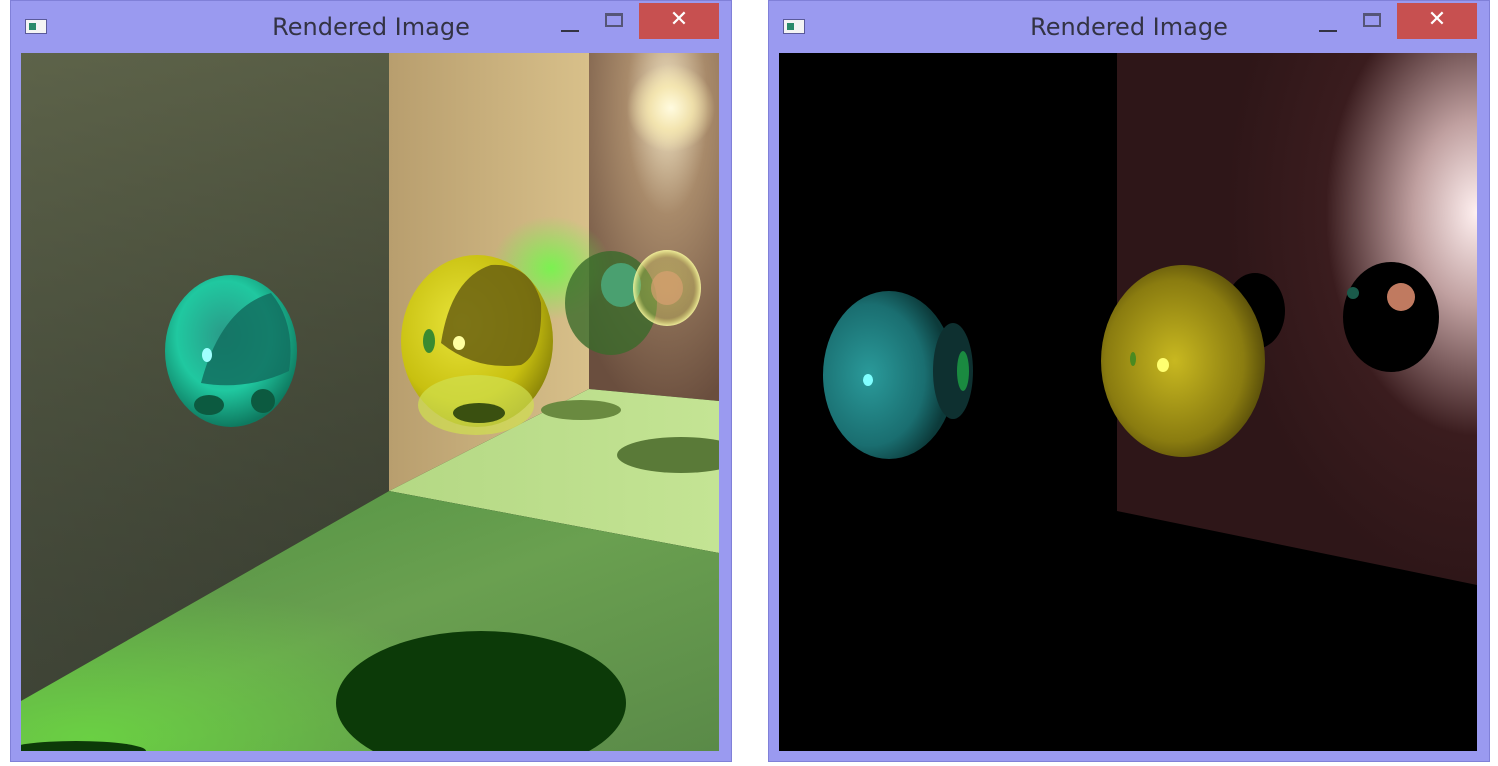  Describe the element at coordinates (429, 341) in the screenshot. I see `yellow-sphere-green-reflection` at that location.